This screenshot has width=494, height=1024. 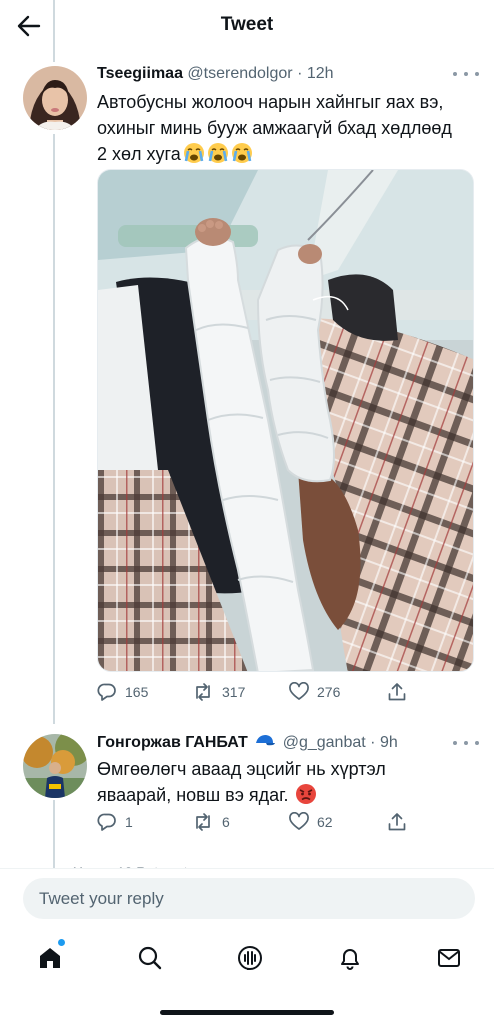 I want to click on tweet-text-line-3: 2 хөл хуга, so click(x=139, y=154).